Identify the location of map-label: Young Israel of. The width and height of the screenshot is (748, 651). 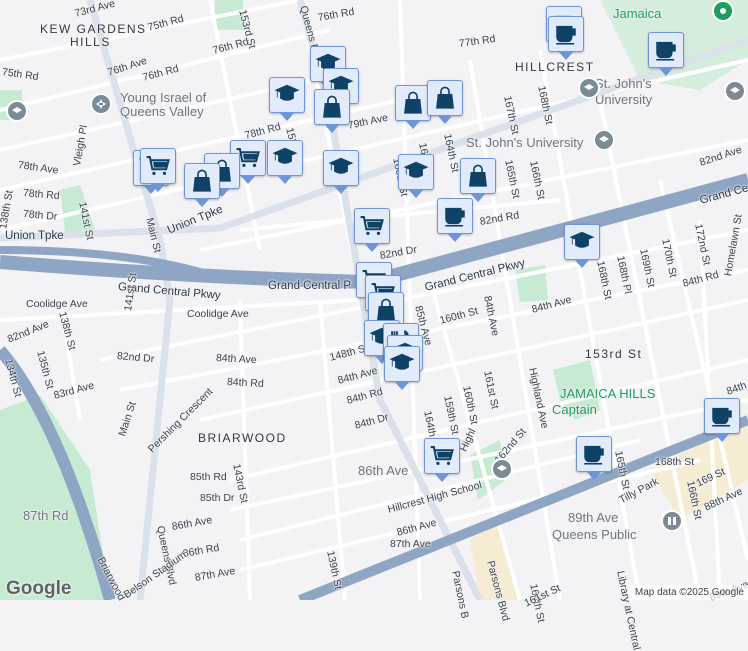
(163, 97).